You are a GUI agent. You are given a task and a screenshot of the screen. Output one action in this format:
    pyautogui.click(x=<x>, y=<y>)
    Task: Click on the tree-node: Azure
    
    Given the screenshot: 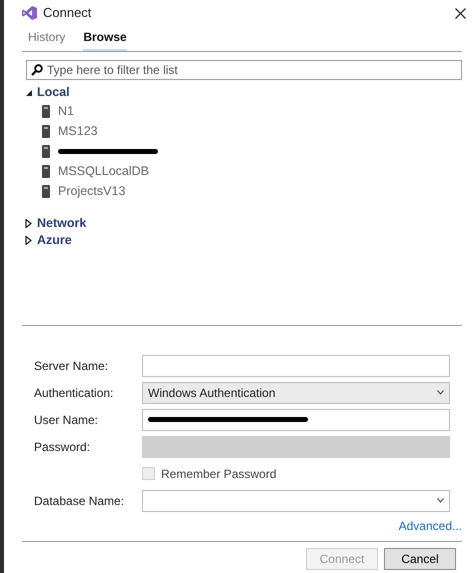 What is the action you would take?
    pyautogui.click(x=54, y=240)
    